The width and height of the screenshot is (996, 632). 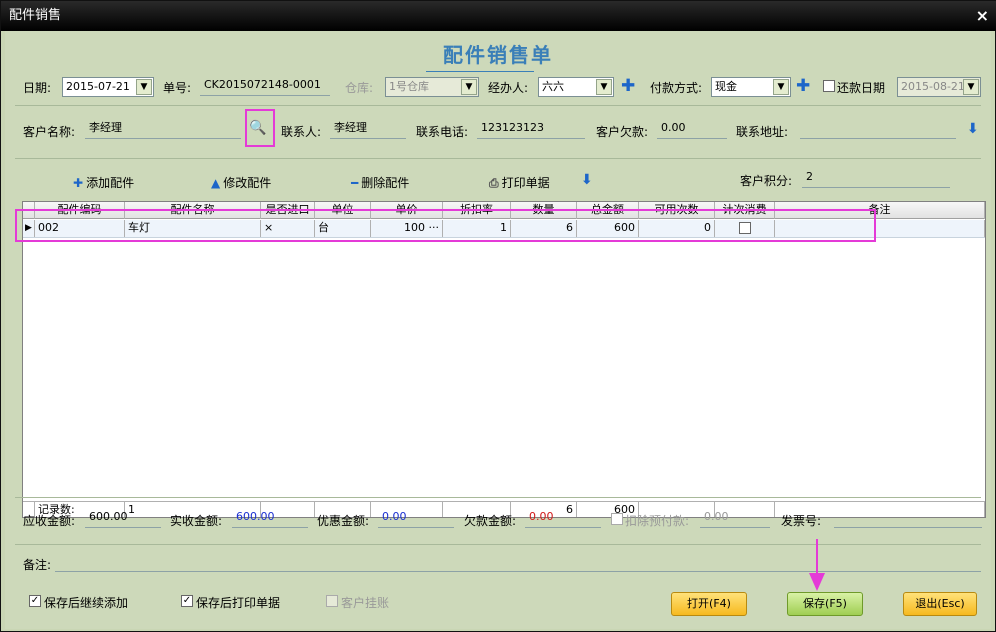 What do you see at coordinates (908, 518) in the screenshot?
I see `invoice-field` at bounding box center [908, 518].